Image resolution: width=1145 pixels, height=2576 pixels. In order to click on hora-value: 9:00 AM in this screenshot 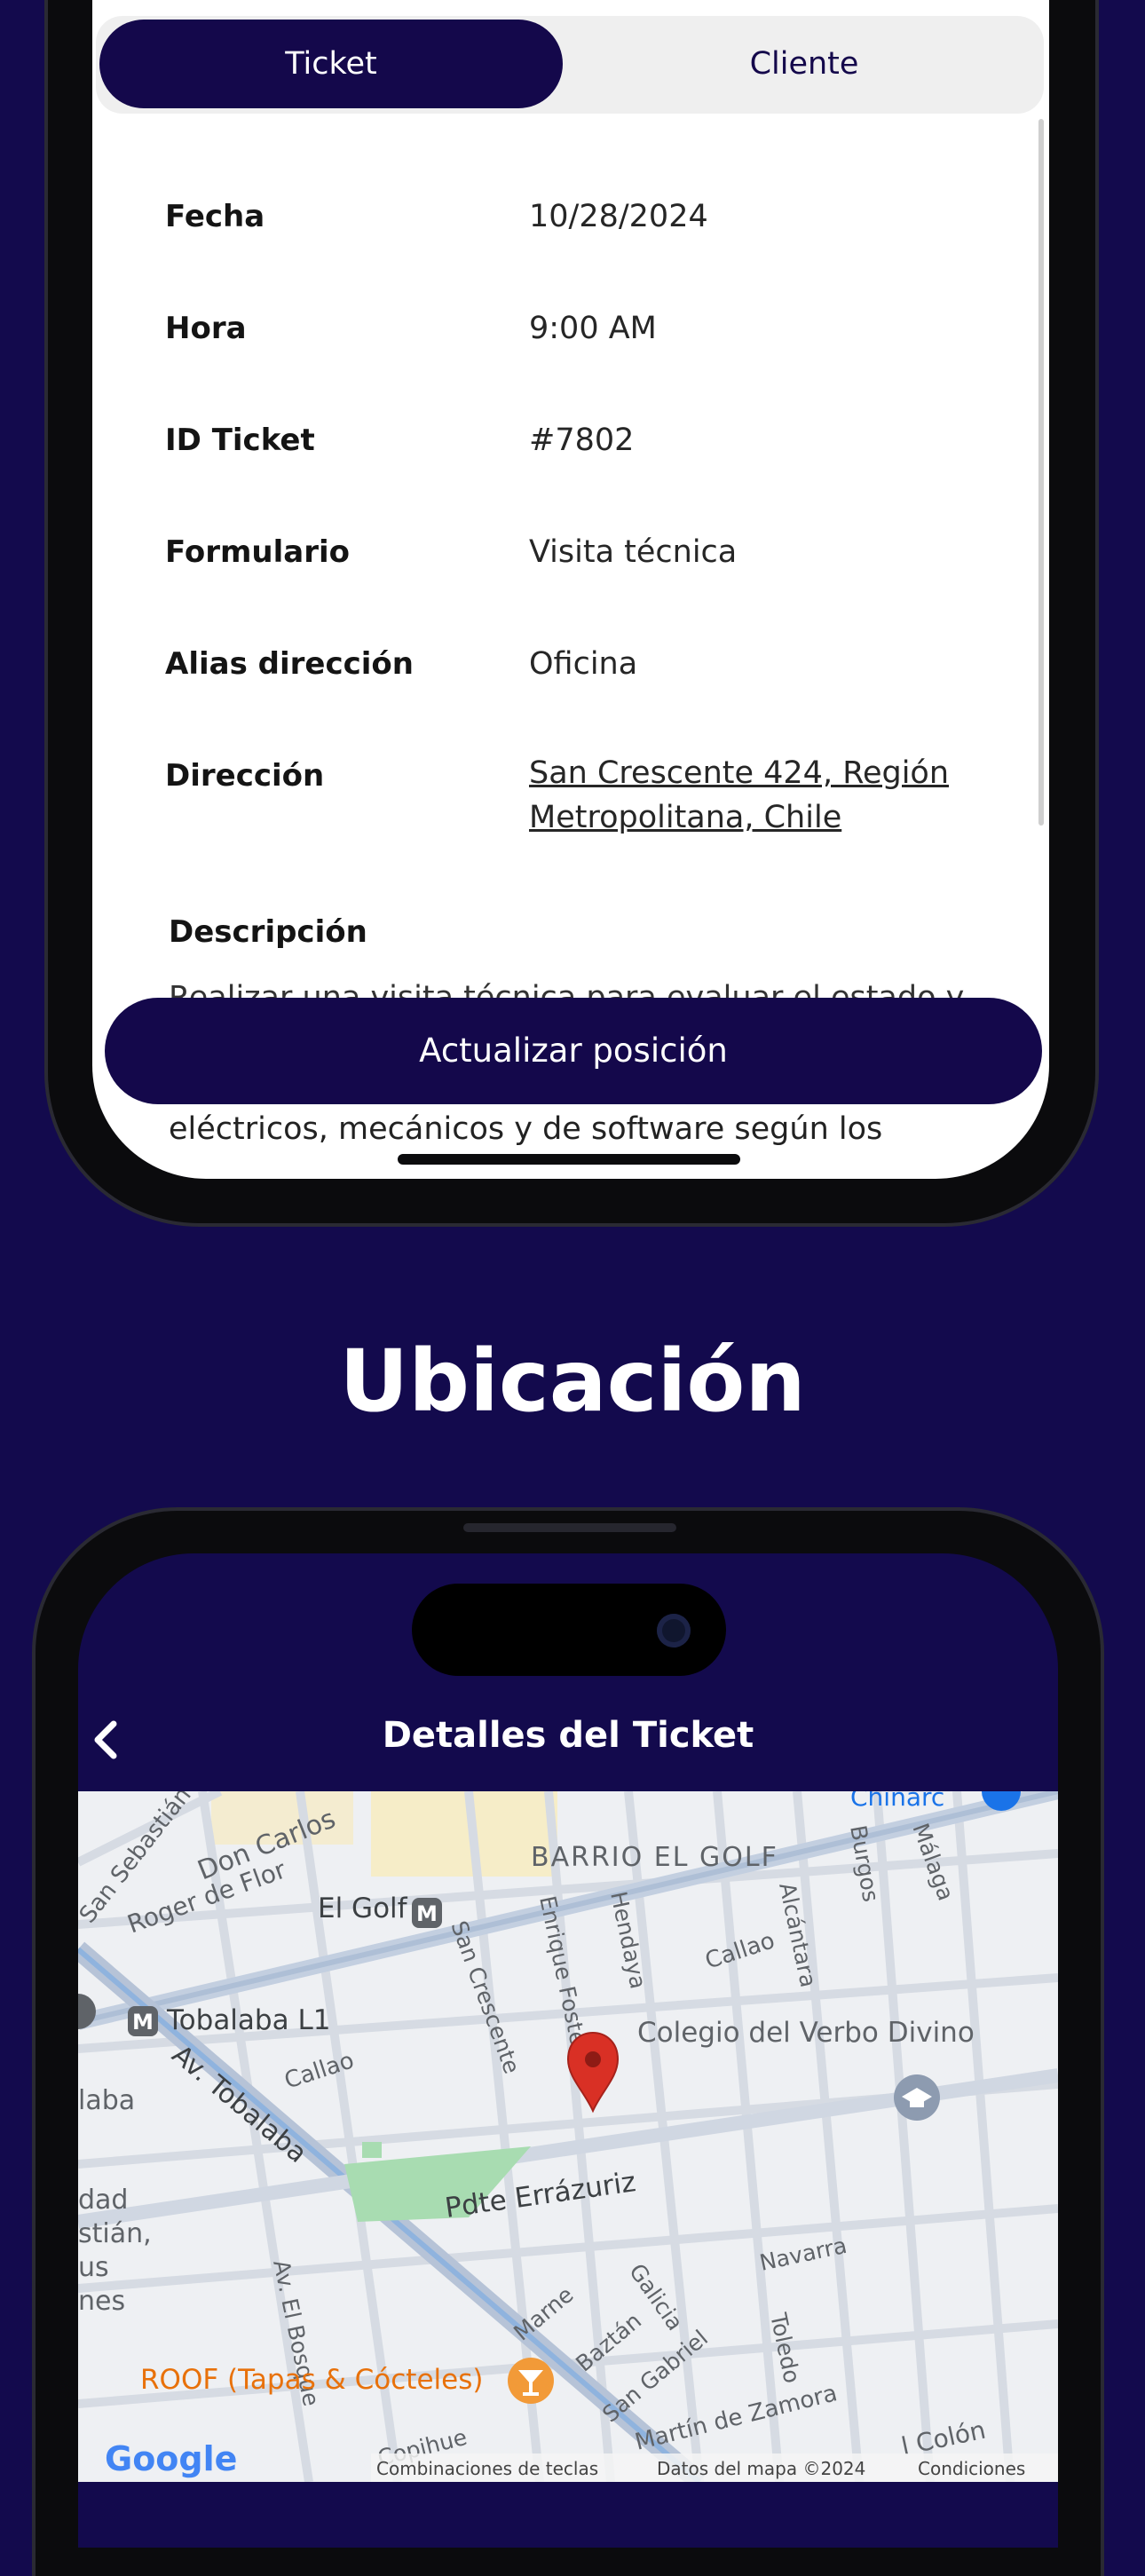, I will do `click(593, 328)`.